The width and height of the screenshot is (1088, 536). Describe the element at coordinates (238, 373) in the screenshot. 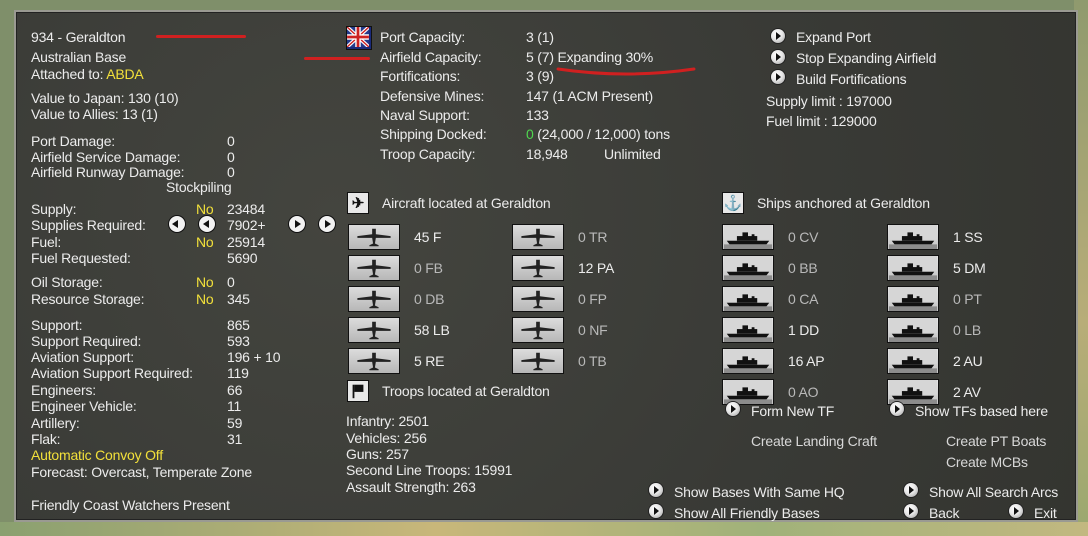

I see `aviation-required-value: 119` at that location.